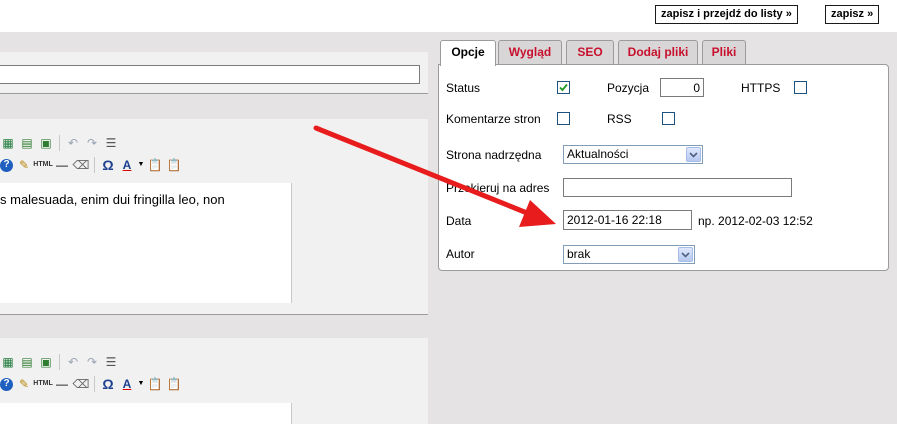 Image resolution: width=897 pixels, height=424 pixels. What do you see at coordinates (146, 157) in the screenshot?
I see `editor-1-toolbar: ▦ ▤ ▣ ↶ ↷ ☰ ? ✎ HTML — ⌫ Ω A ▼ 📋 📋` at bounding box center [146, 157].